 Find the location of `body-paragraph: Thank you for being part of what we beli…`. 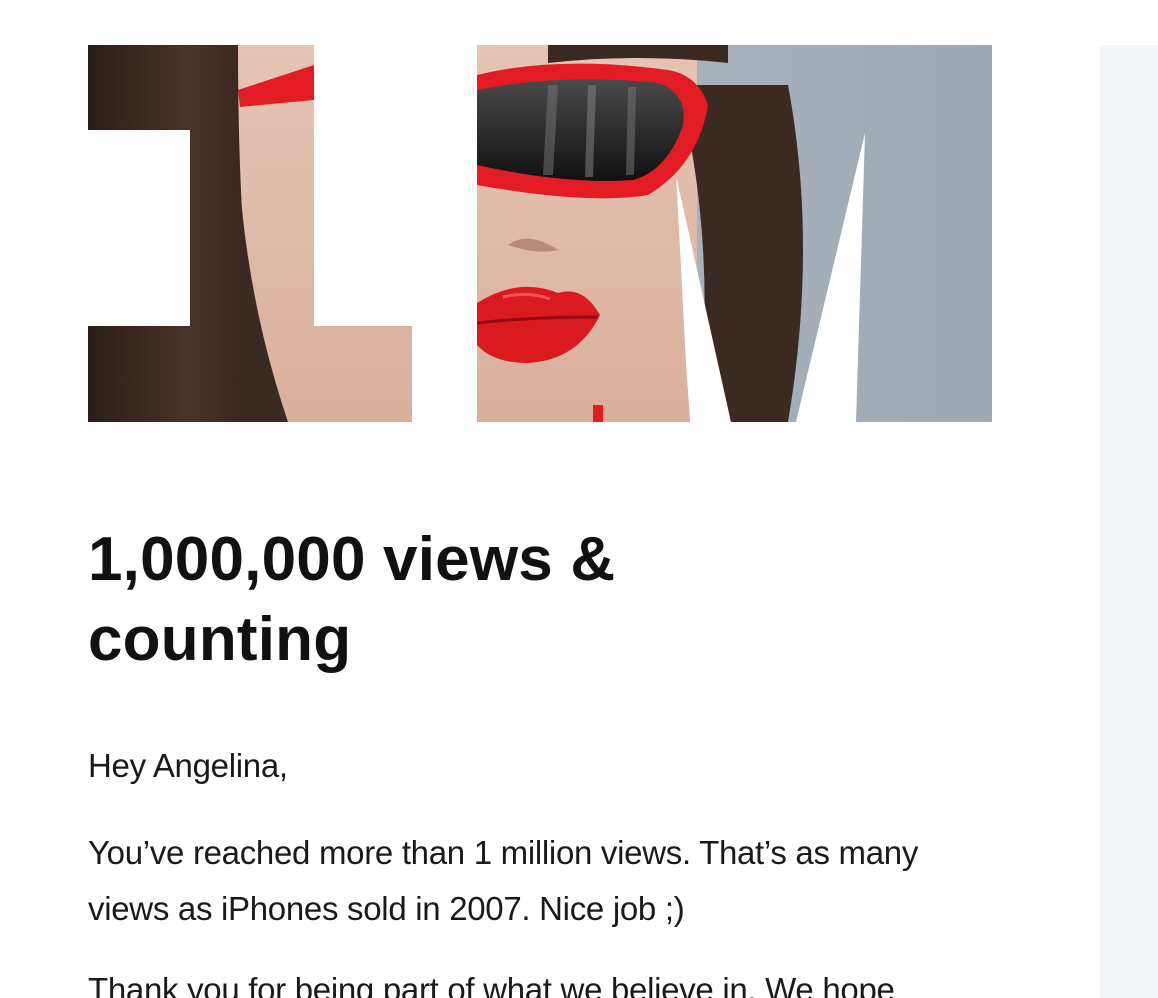

body-paragraph: Thank you for being part of what we beli… is located at coordinates (491, 984).